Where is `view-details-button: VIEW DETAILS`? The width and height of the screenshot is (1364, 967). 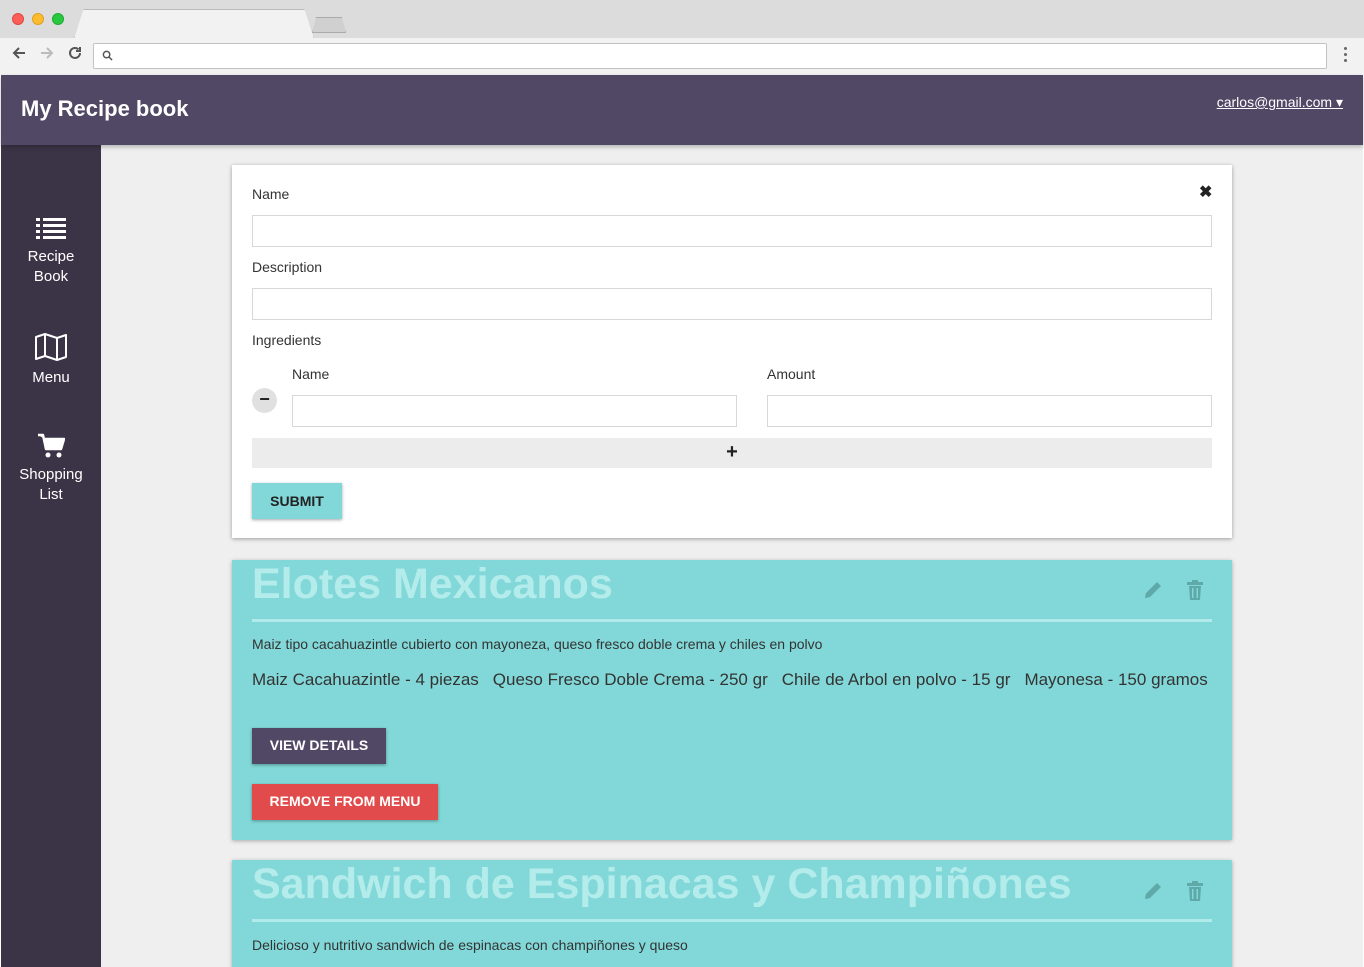
view-details-button: VIEW DETAILS is located at coordinates (319, 746).